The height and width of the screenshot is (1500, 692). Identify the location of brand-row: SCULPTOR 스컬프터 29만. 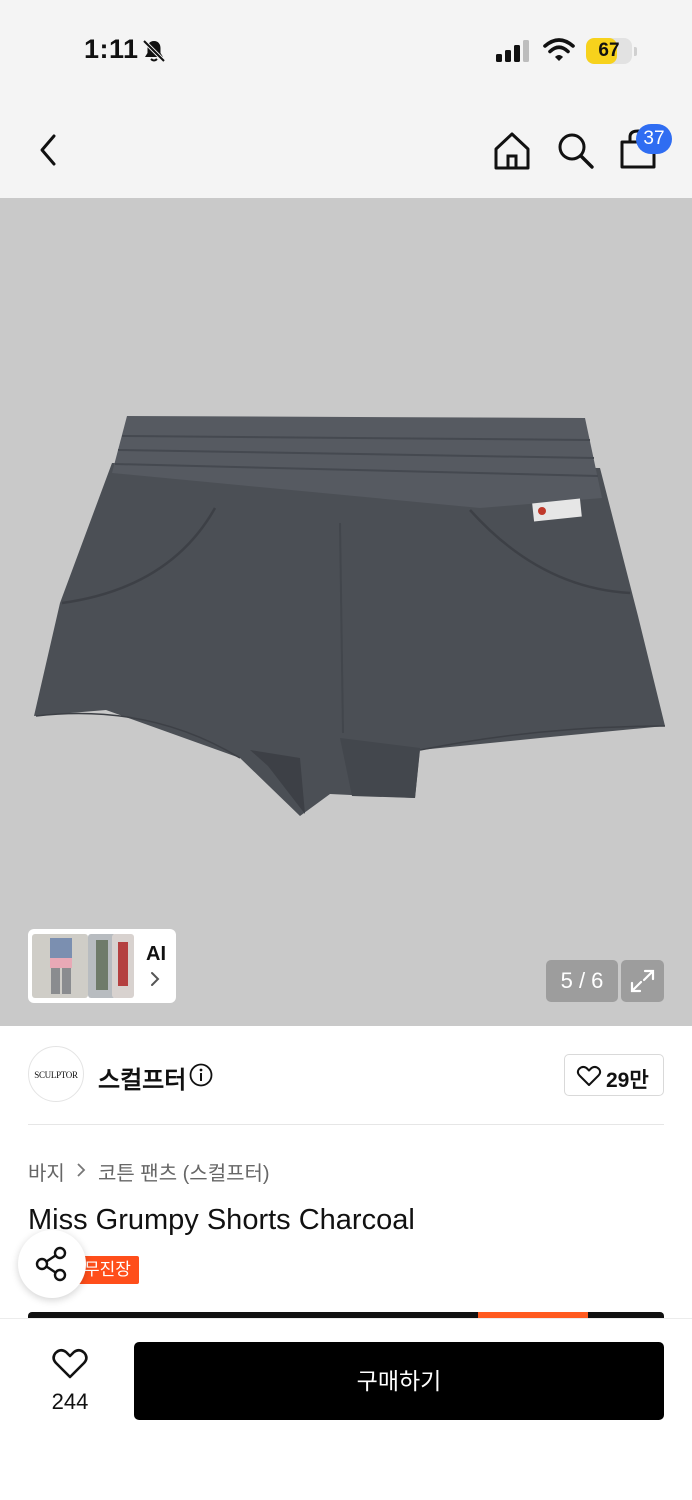
(346, 1076).